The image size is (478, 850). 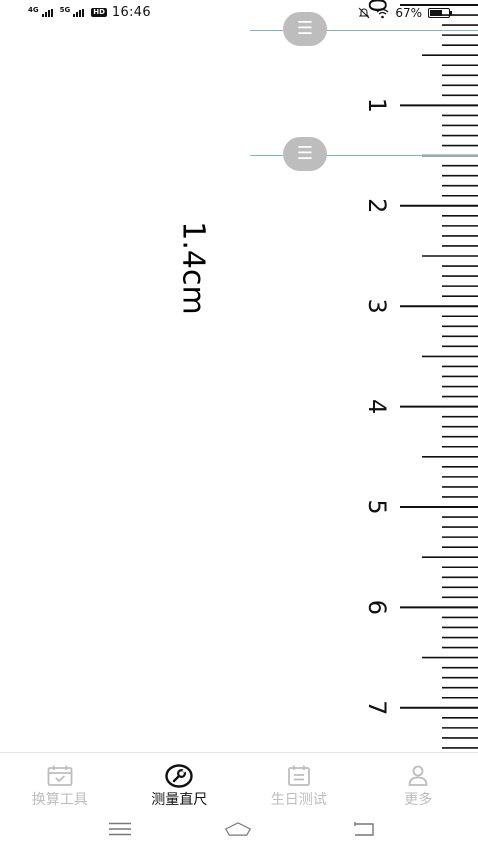 What do you see at coordinates (377, 506) in the screenshot?
I see `ruler-number: 5` at bounding box center [377, 506].